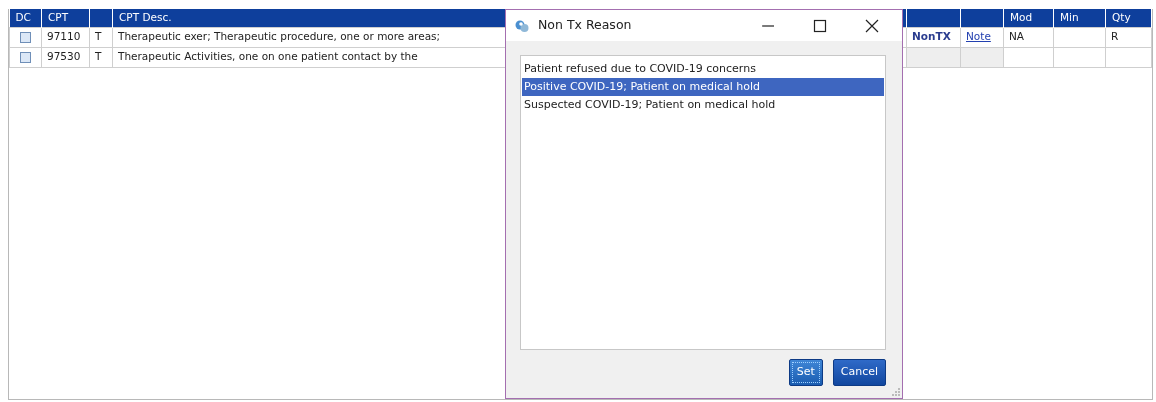  What do you see at coordinates (58, 16) in the screenshot?
I see `column-header: CPT` at bounding box center [58, 16].